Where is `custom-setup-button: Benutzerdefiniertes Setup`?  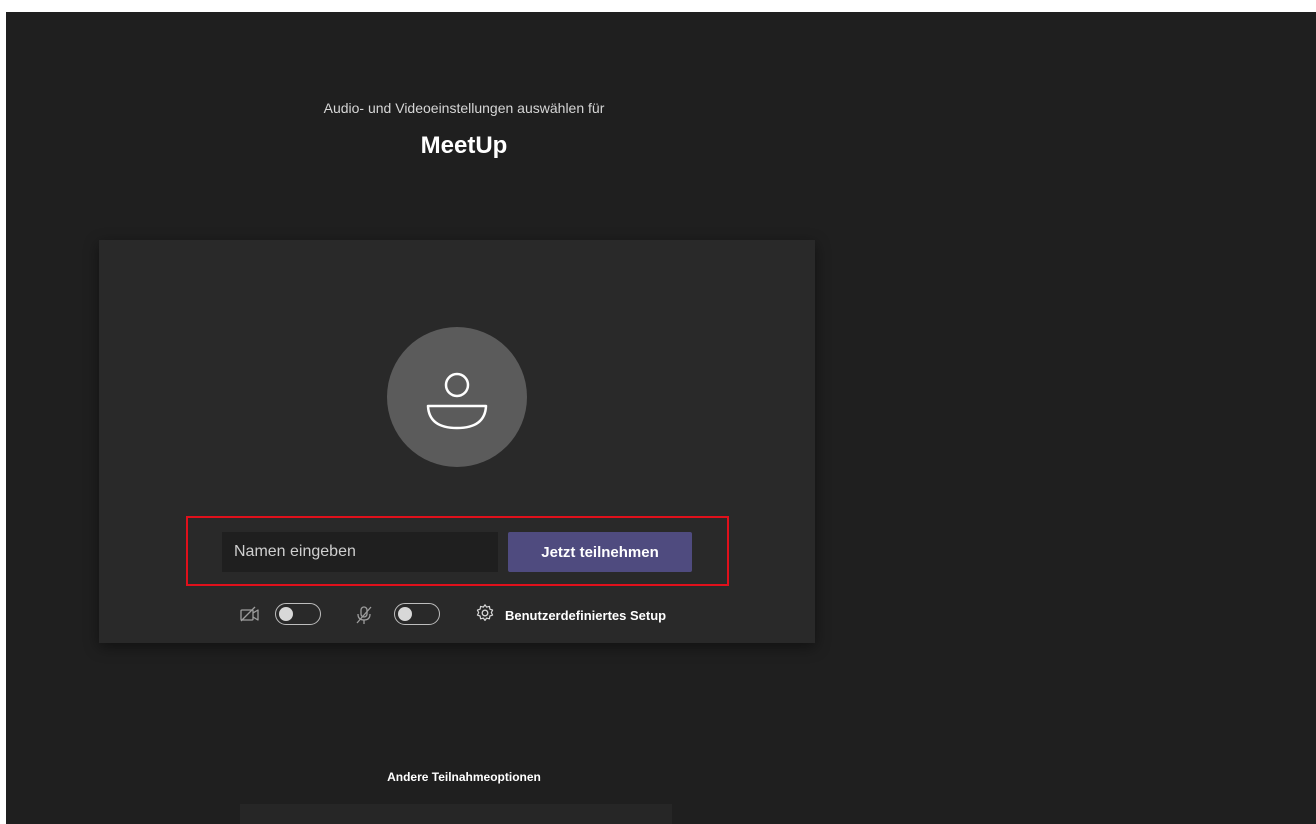
custom-setup-button: Benutzerdefiniertes Setup is located at coordinates (570, 615).